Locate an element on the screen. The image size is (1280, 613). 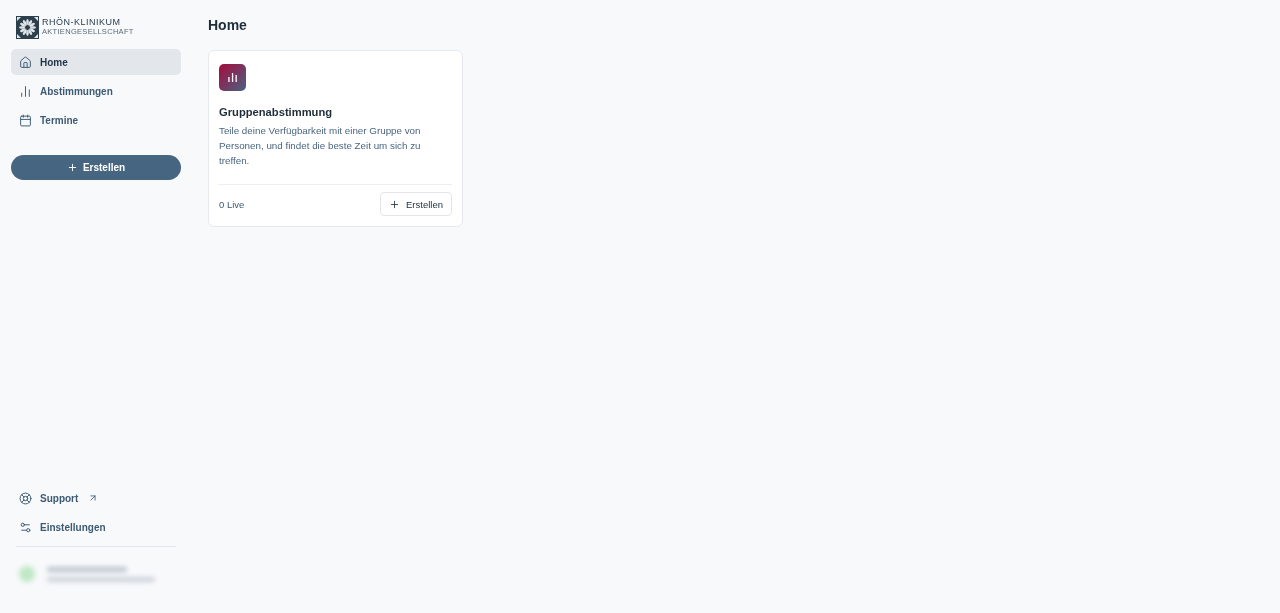
footer-link: Einstellungen is located at coordinates (96, 527).